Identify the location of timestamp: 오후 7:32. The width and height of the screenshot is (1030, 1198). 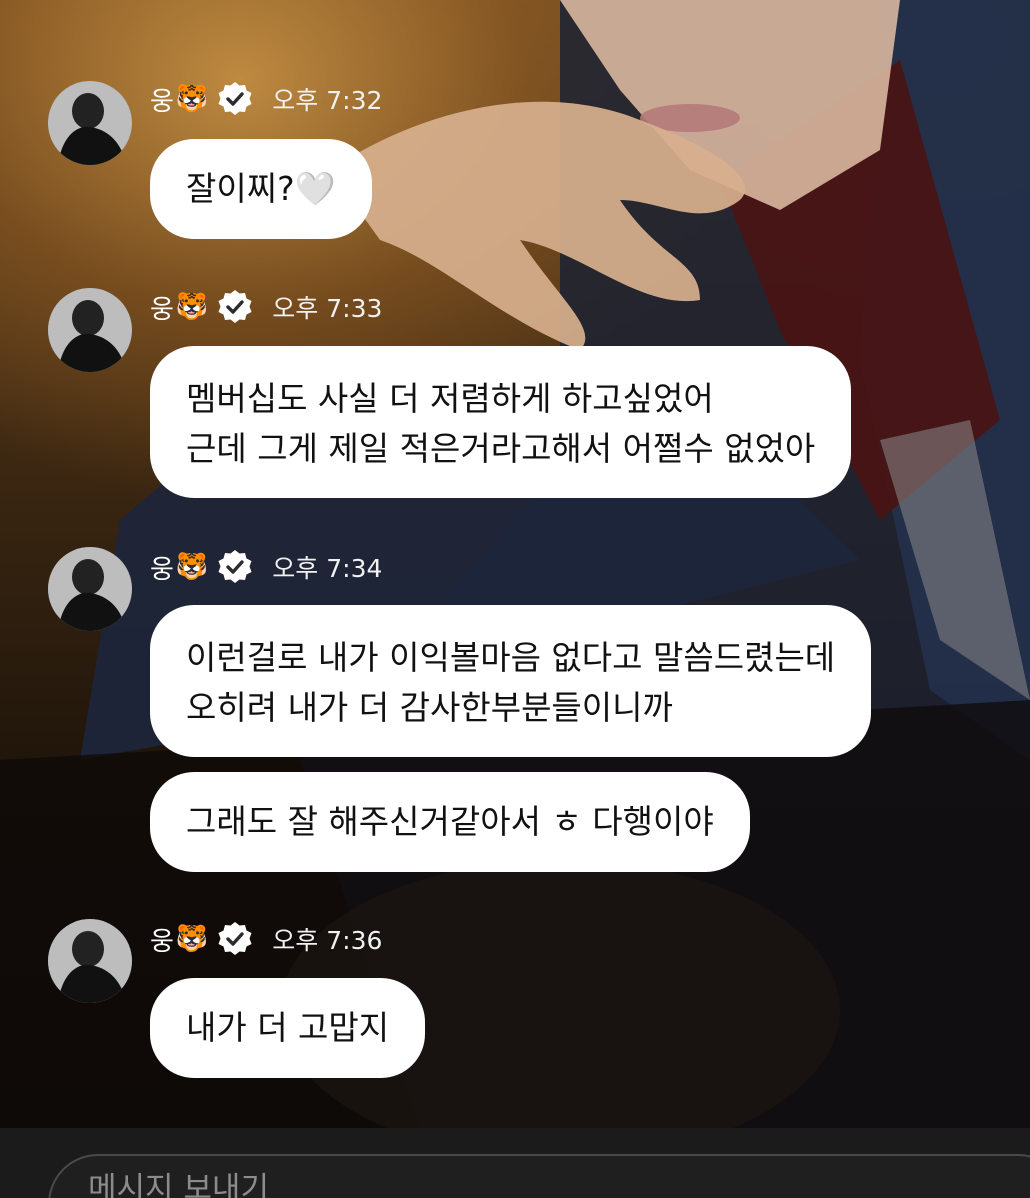
(327, 100).